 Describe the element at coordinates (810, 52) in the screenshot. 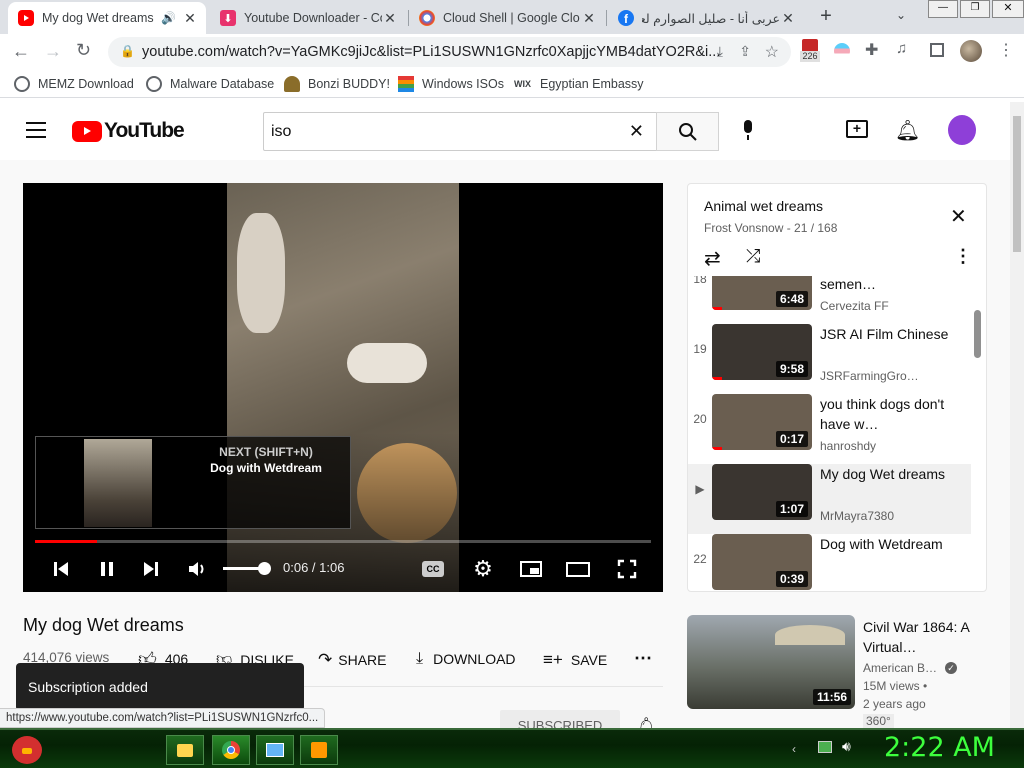

I see `extension-calendar-icon: 226` at that location.